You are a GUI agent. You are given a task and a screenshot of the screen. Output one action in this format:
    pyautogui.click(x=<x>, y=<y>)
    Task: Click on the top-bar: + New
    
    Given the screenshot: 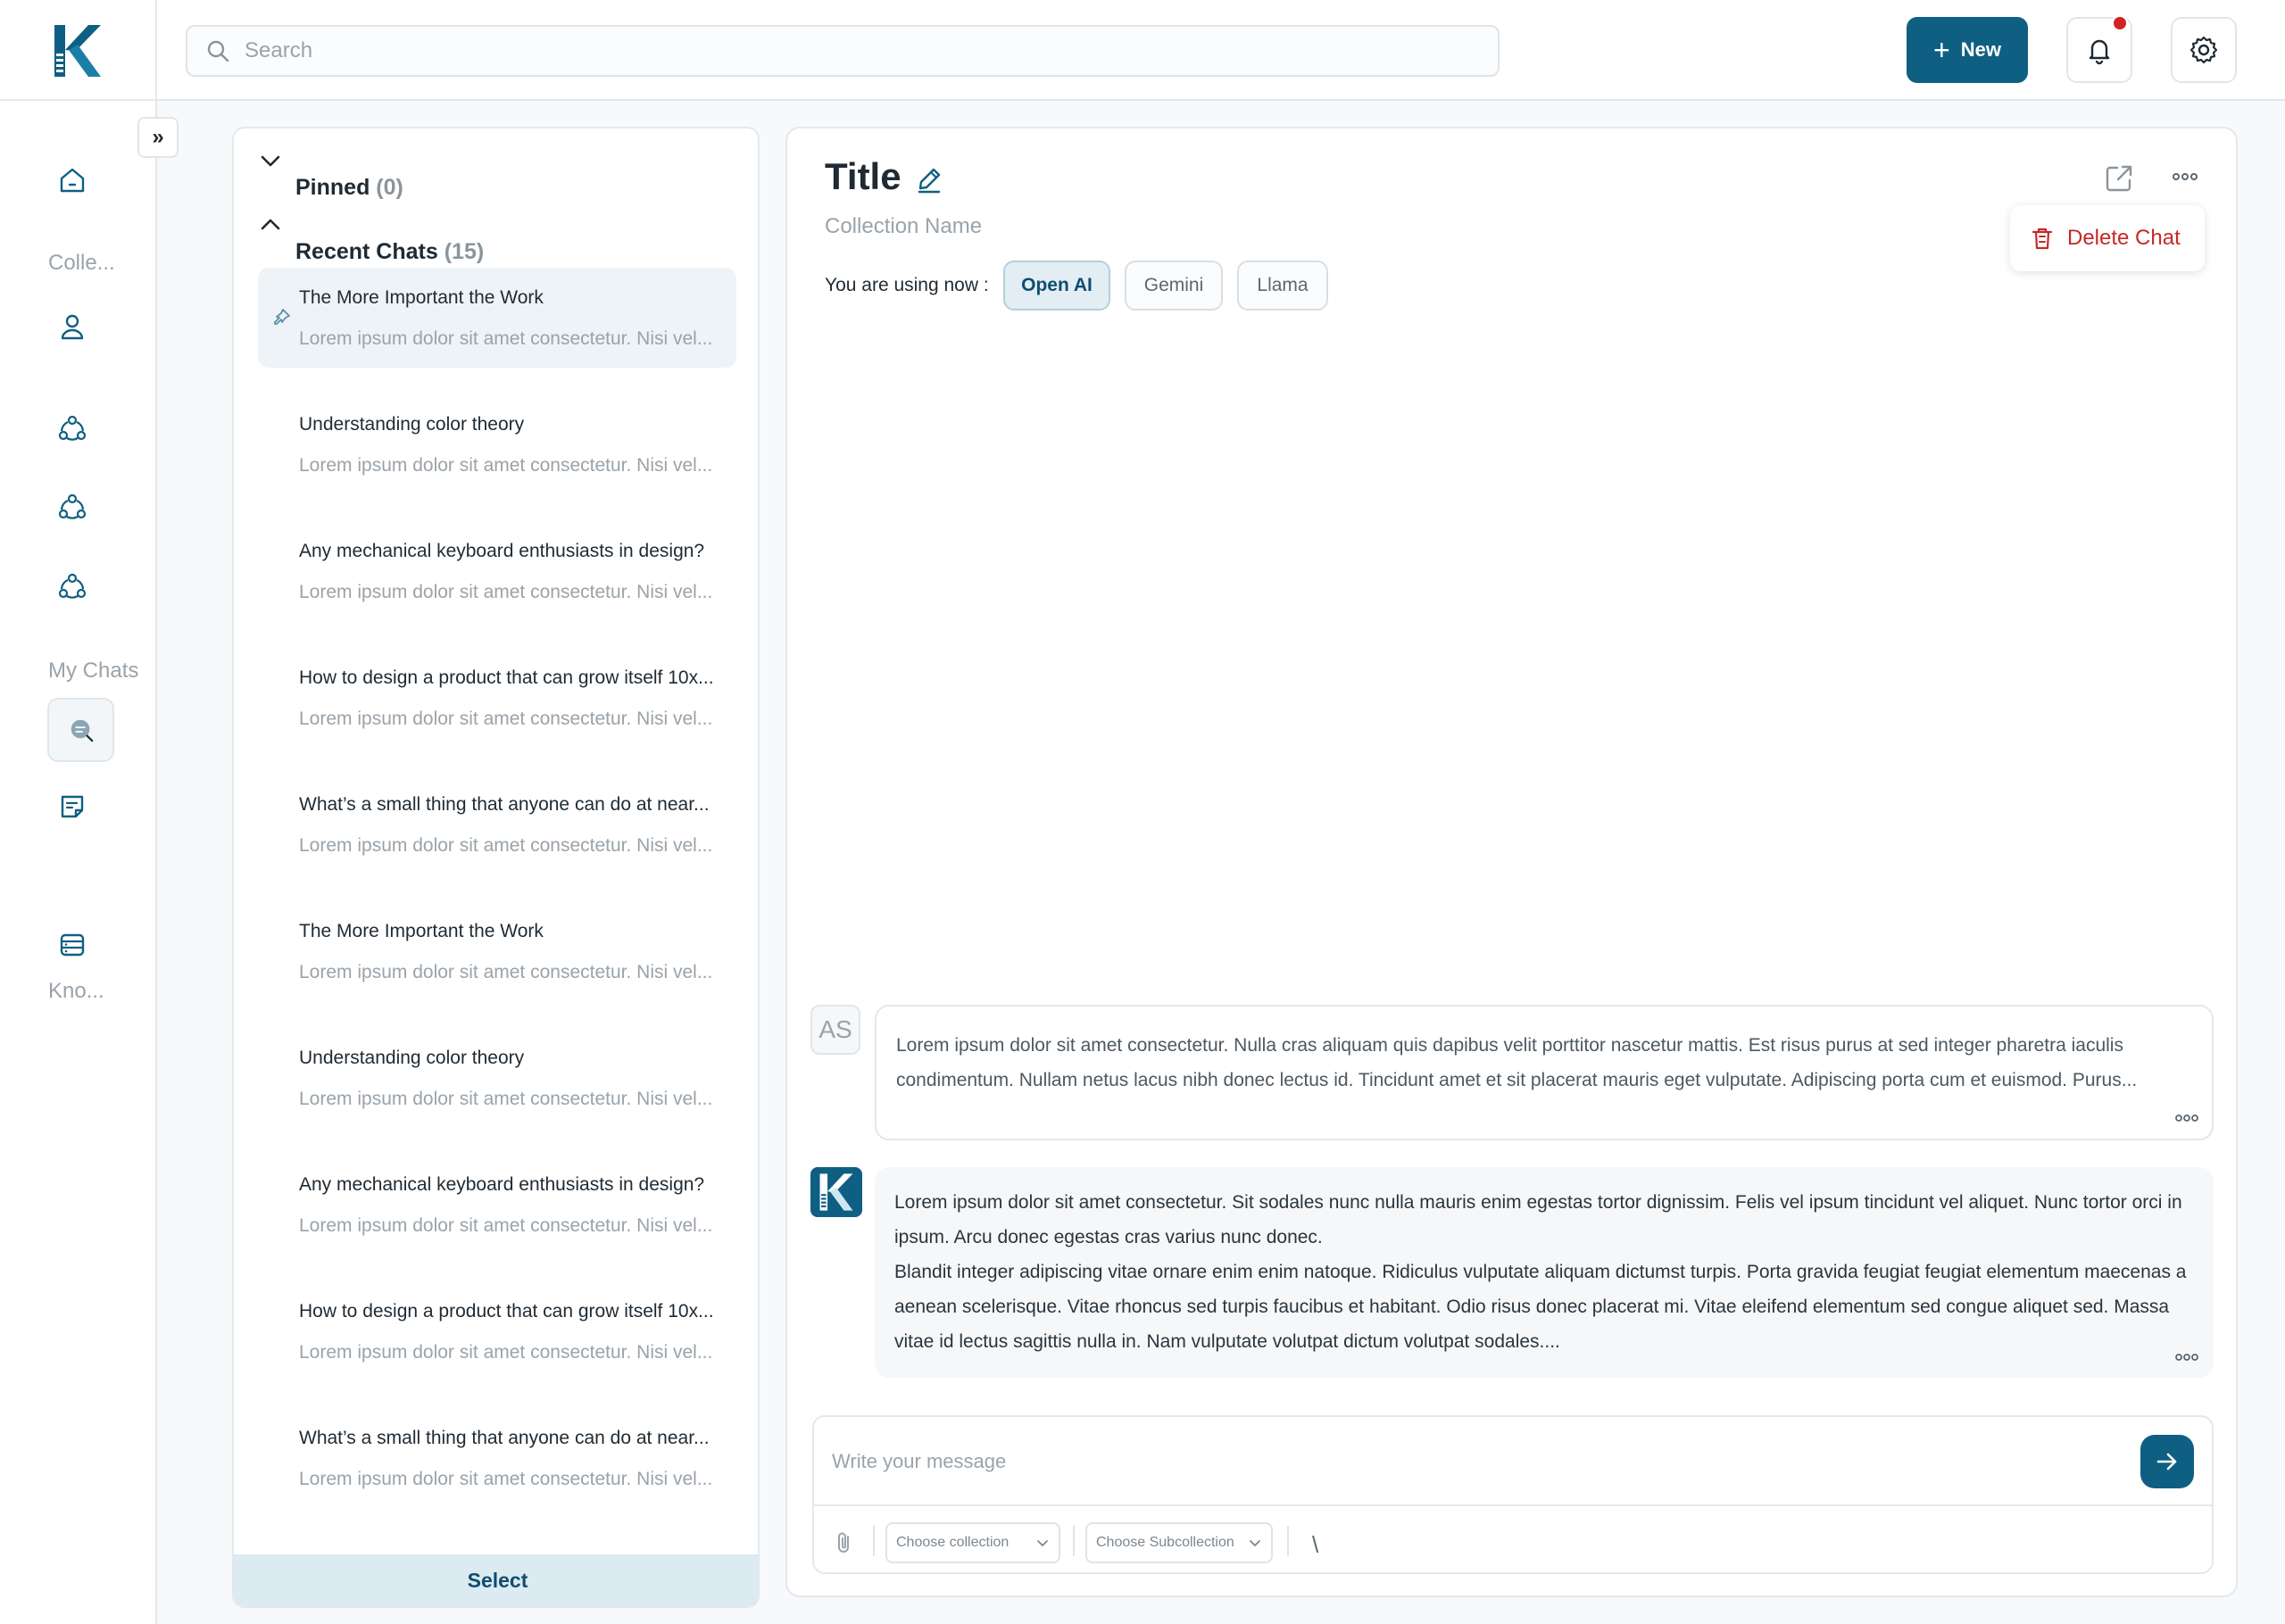 What is the action you would take?
    pyautogui.click(x=1142, y=50)
    